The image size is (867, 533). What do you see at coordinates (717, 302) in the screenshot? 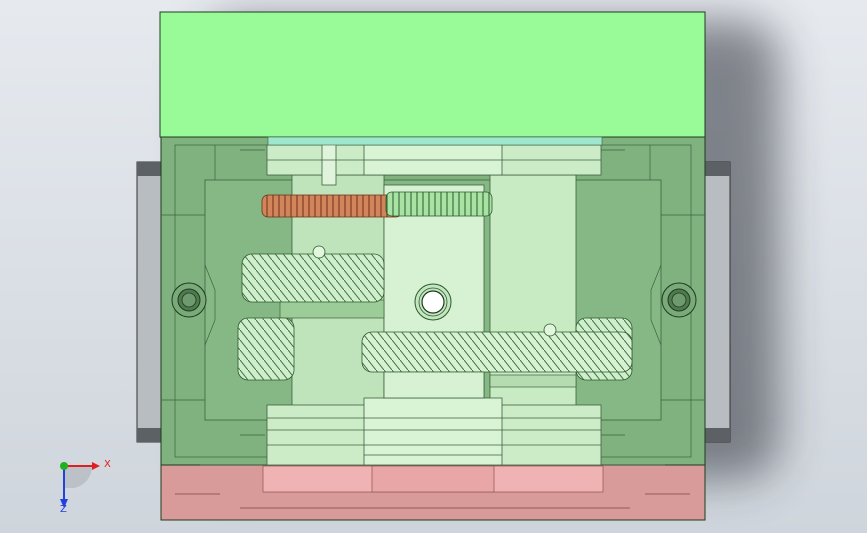
I see `right-flange` at bounding box center [717, 302].